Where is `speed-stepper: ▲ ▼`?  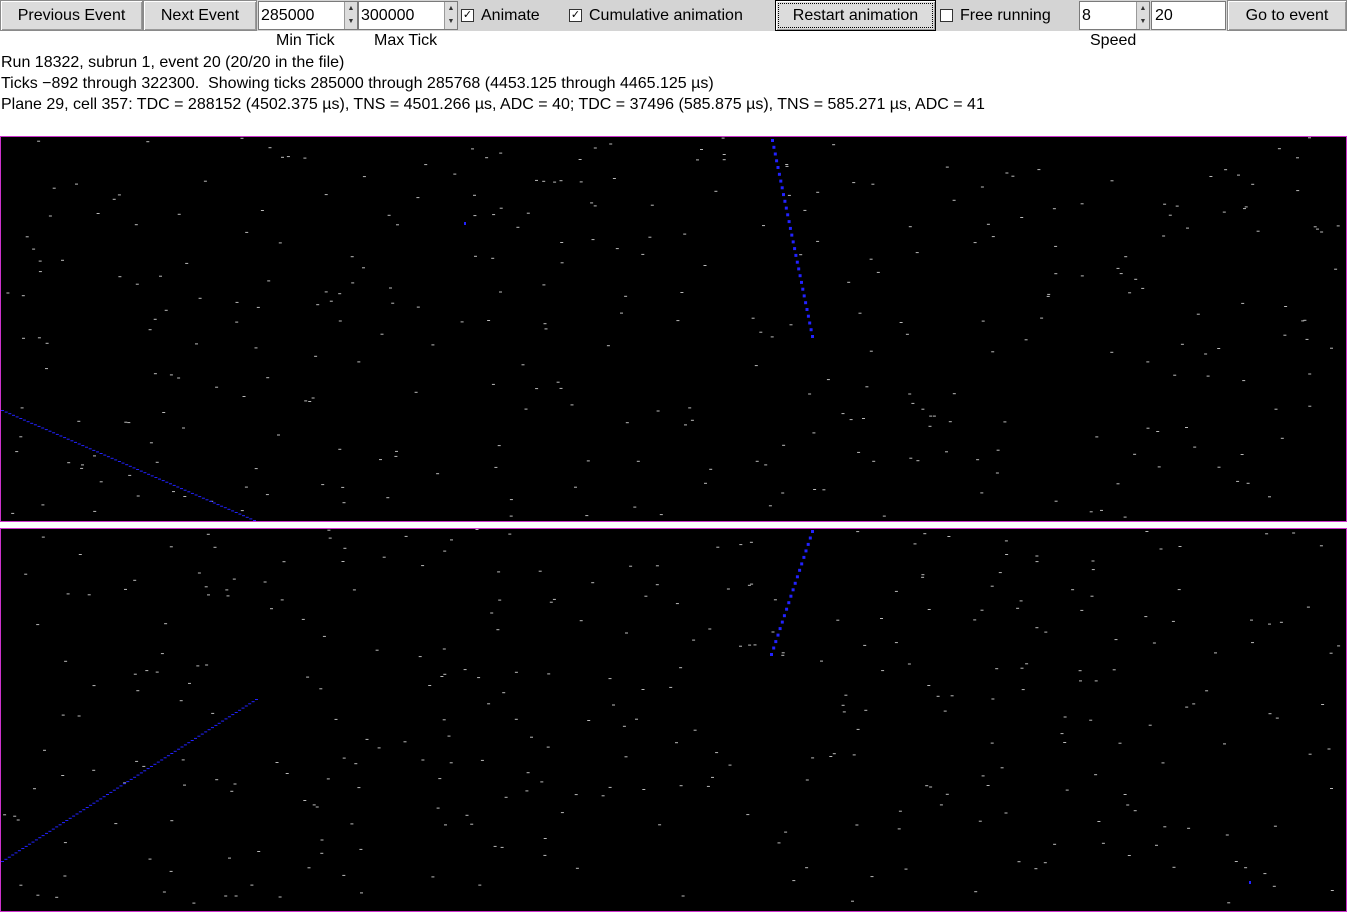 speed-stepper: ▲ ▼ is located at coordinates (1142, 15).